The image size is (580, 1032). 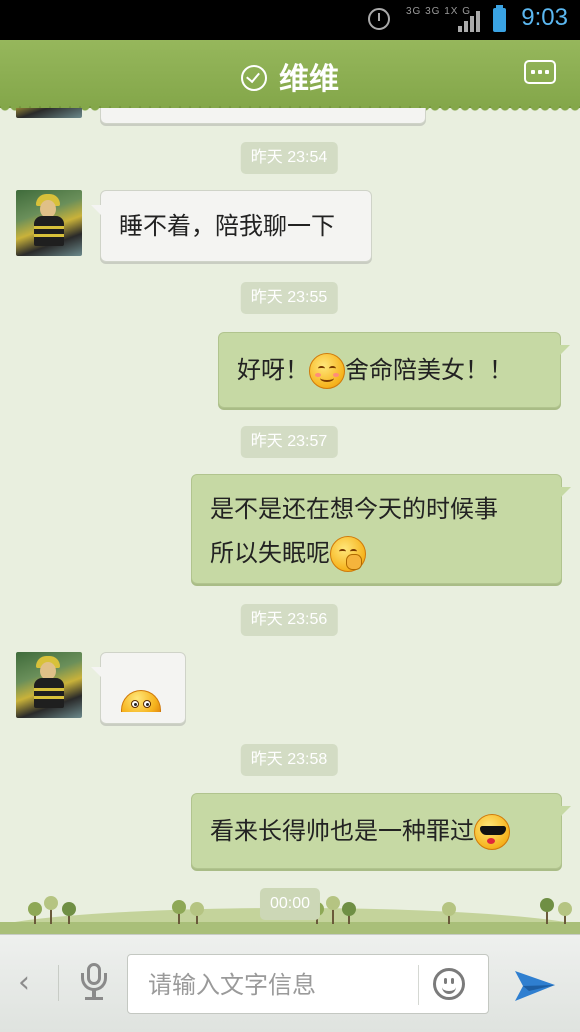 I want to click on timestamp: 昨天 23:57, so click(x=289, y=442).